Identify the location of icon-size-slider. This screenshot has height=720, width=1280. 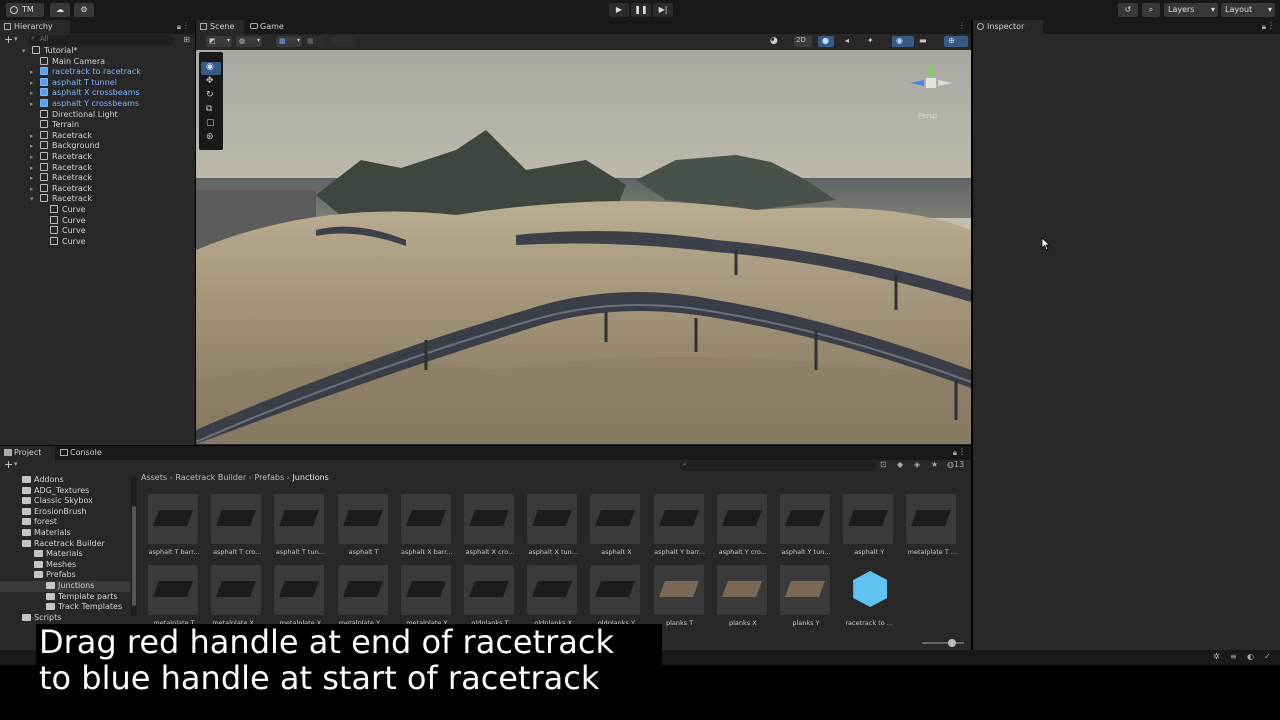
(943, 643).